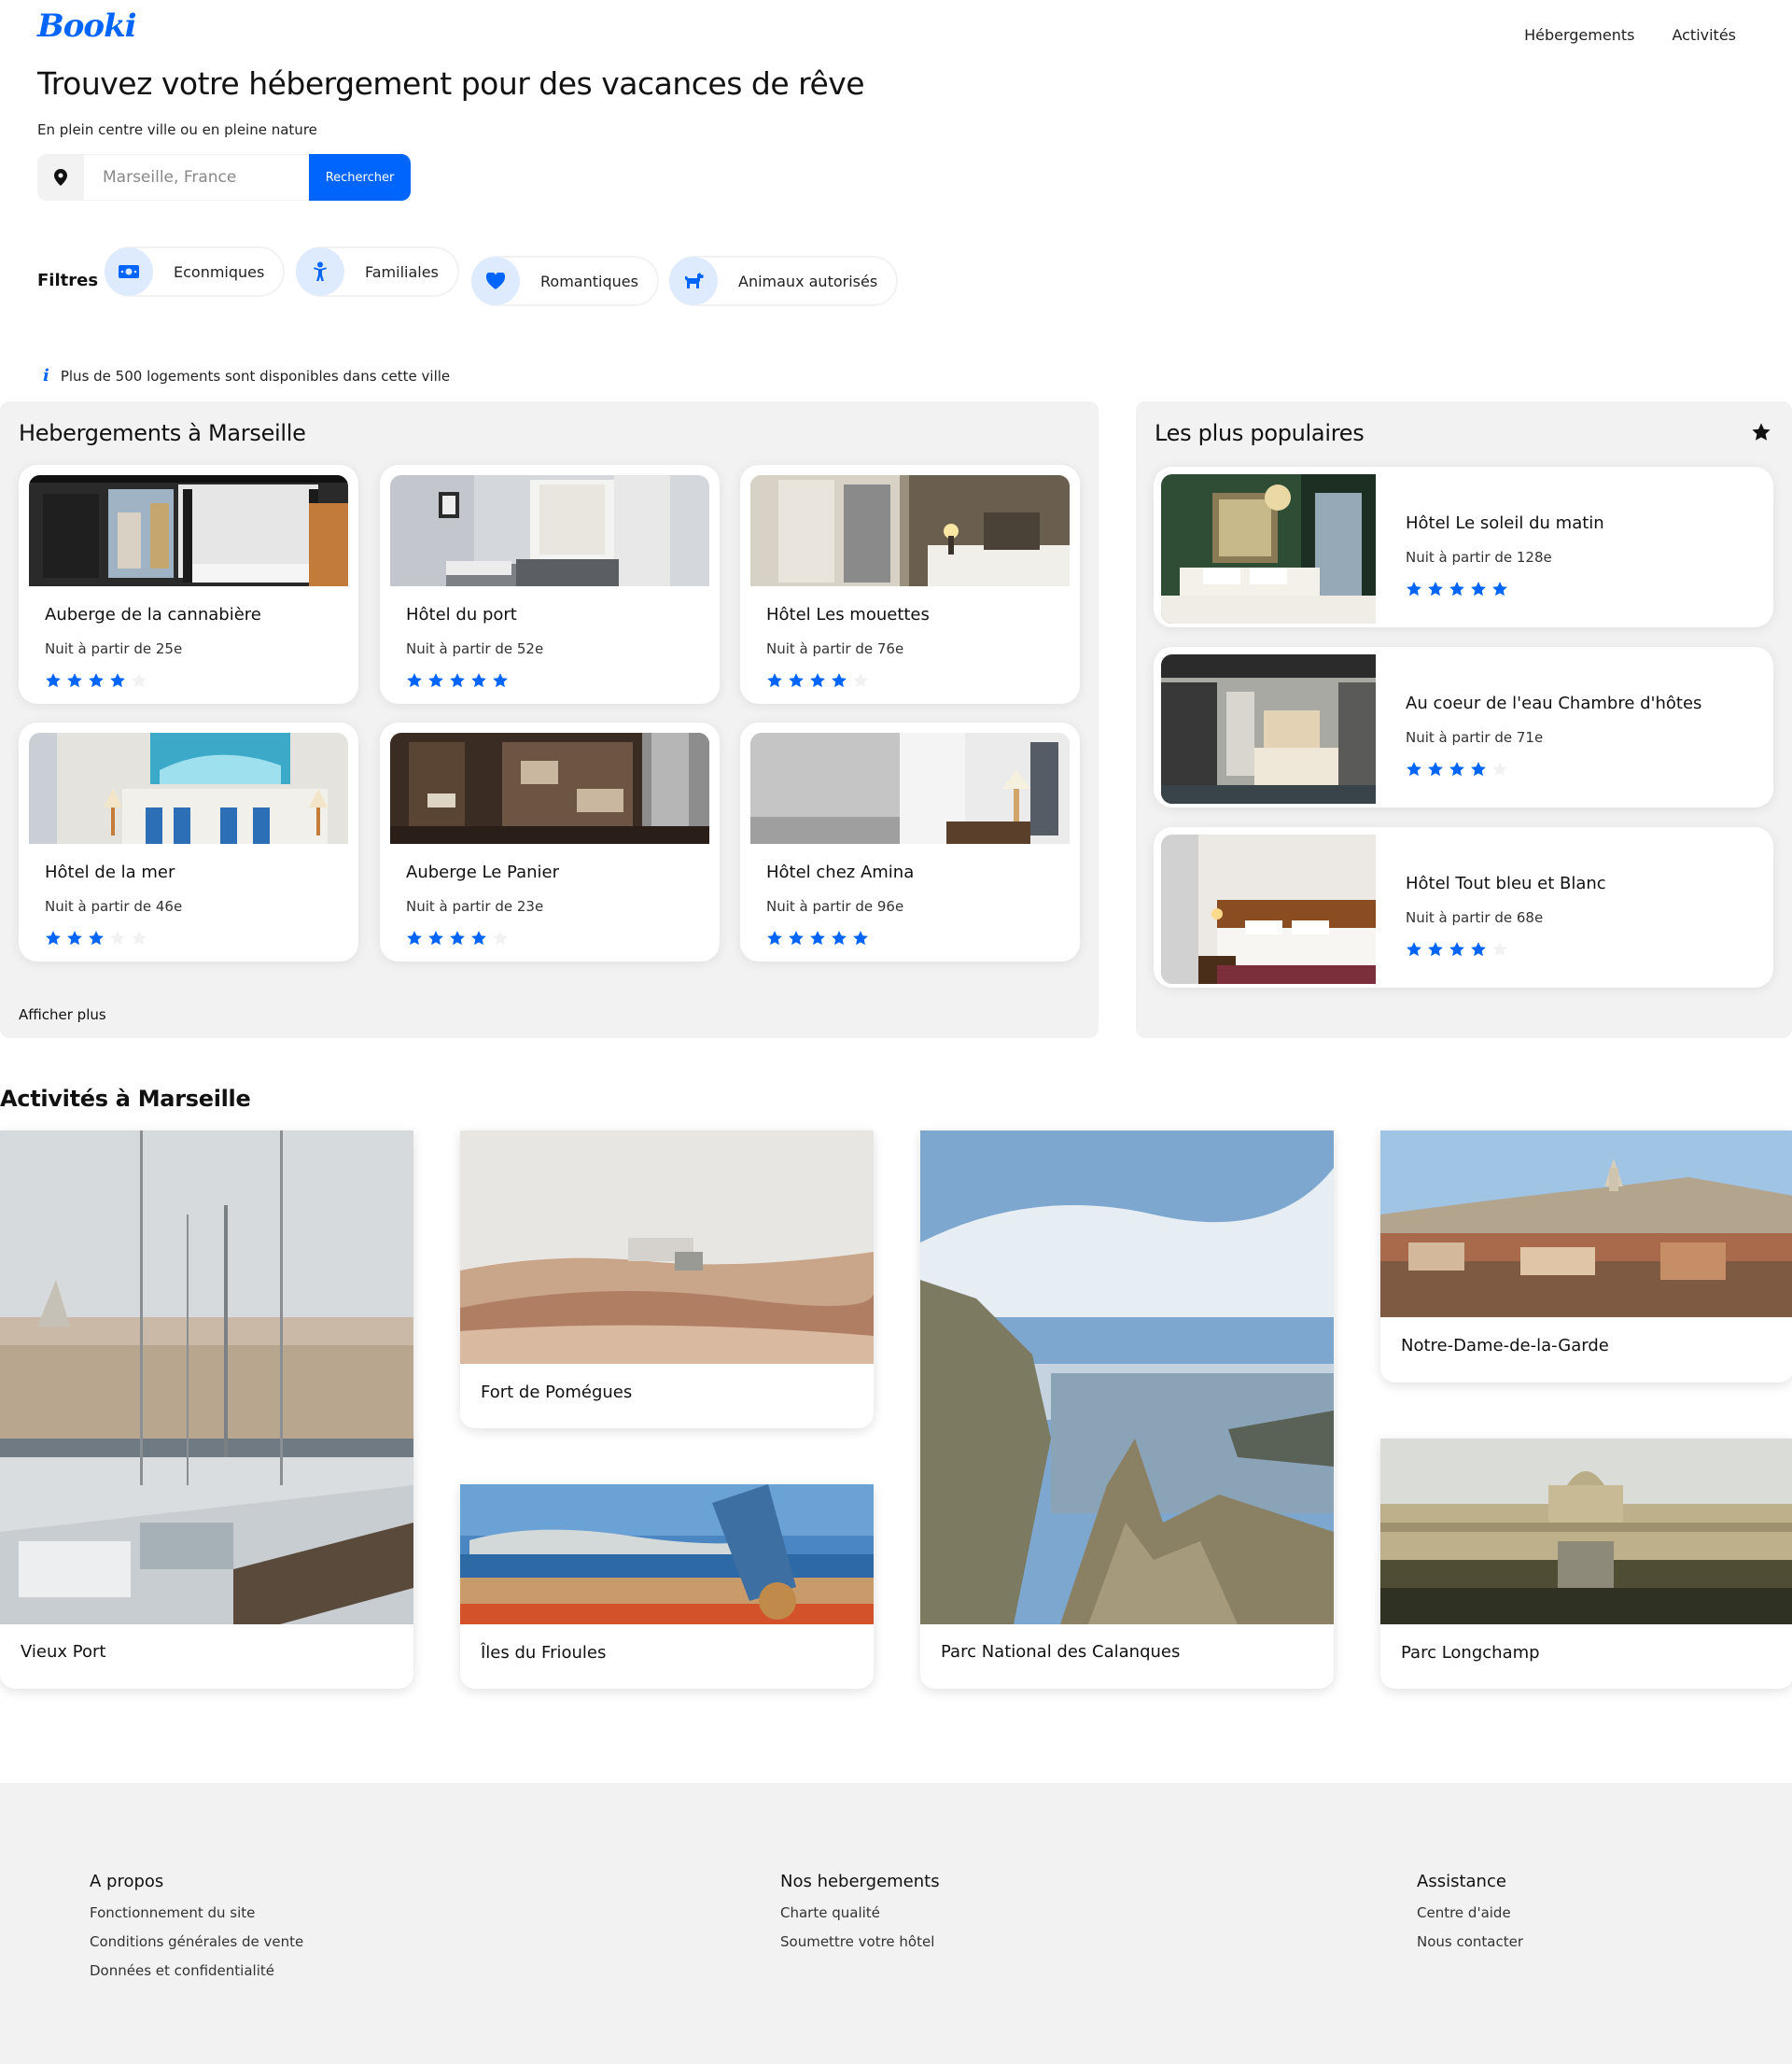 The image size is (1792, 2064). Describe the element at coordinates (46, 376) in the screenshot. I see `info-icon: i` at that location.